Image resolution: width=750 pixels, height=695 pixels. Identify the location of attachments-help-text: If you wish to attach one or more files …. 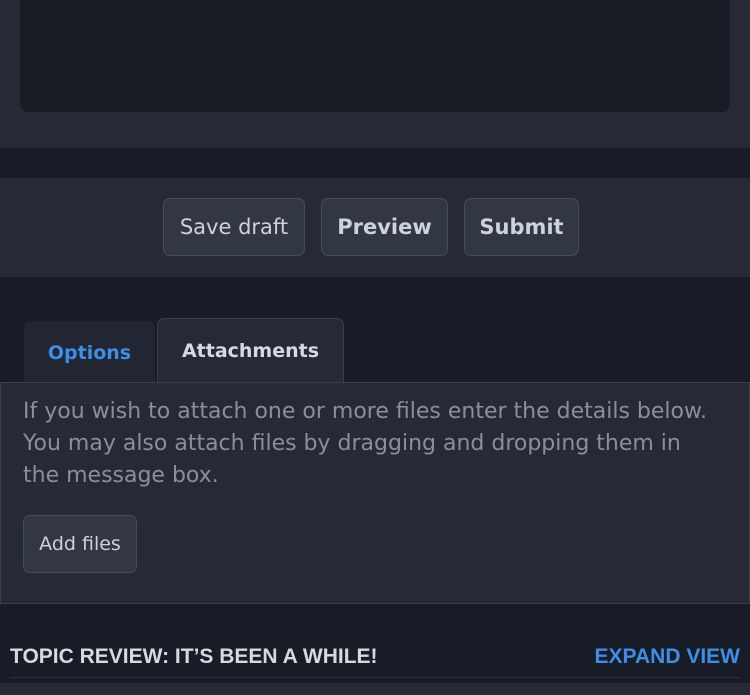
(365, 443).